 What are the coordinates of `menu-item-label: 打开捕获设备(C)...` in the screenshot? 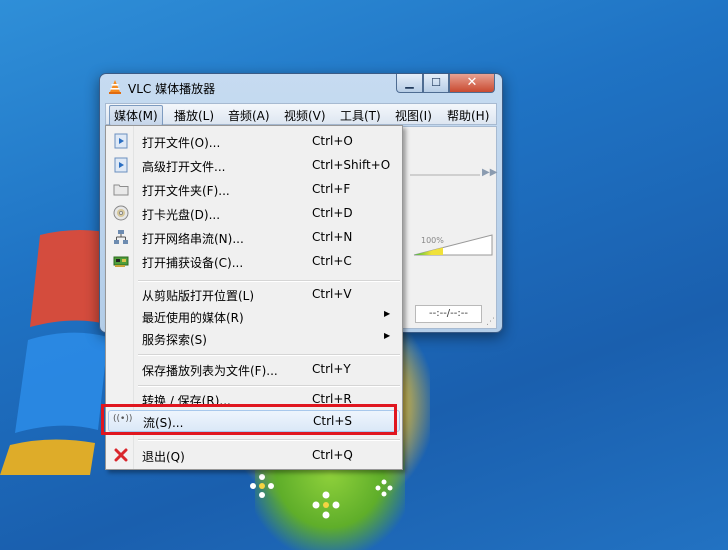 It's located at (193, 263).